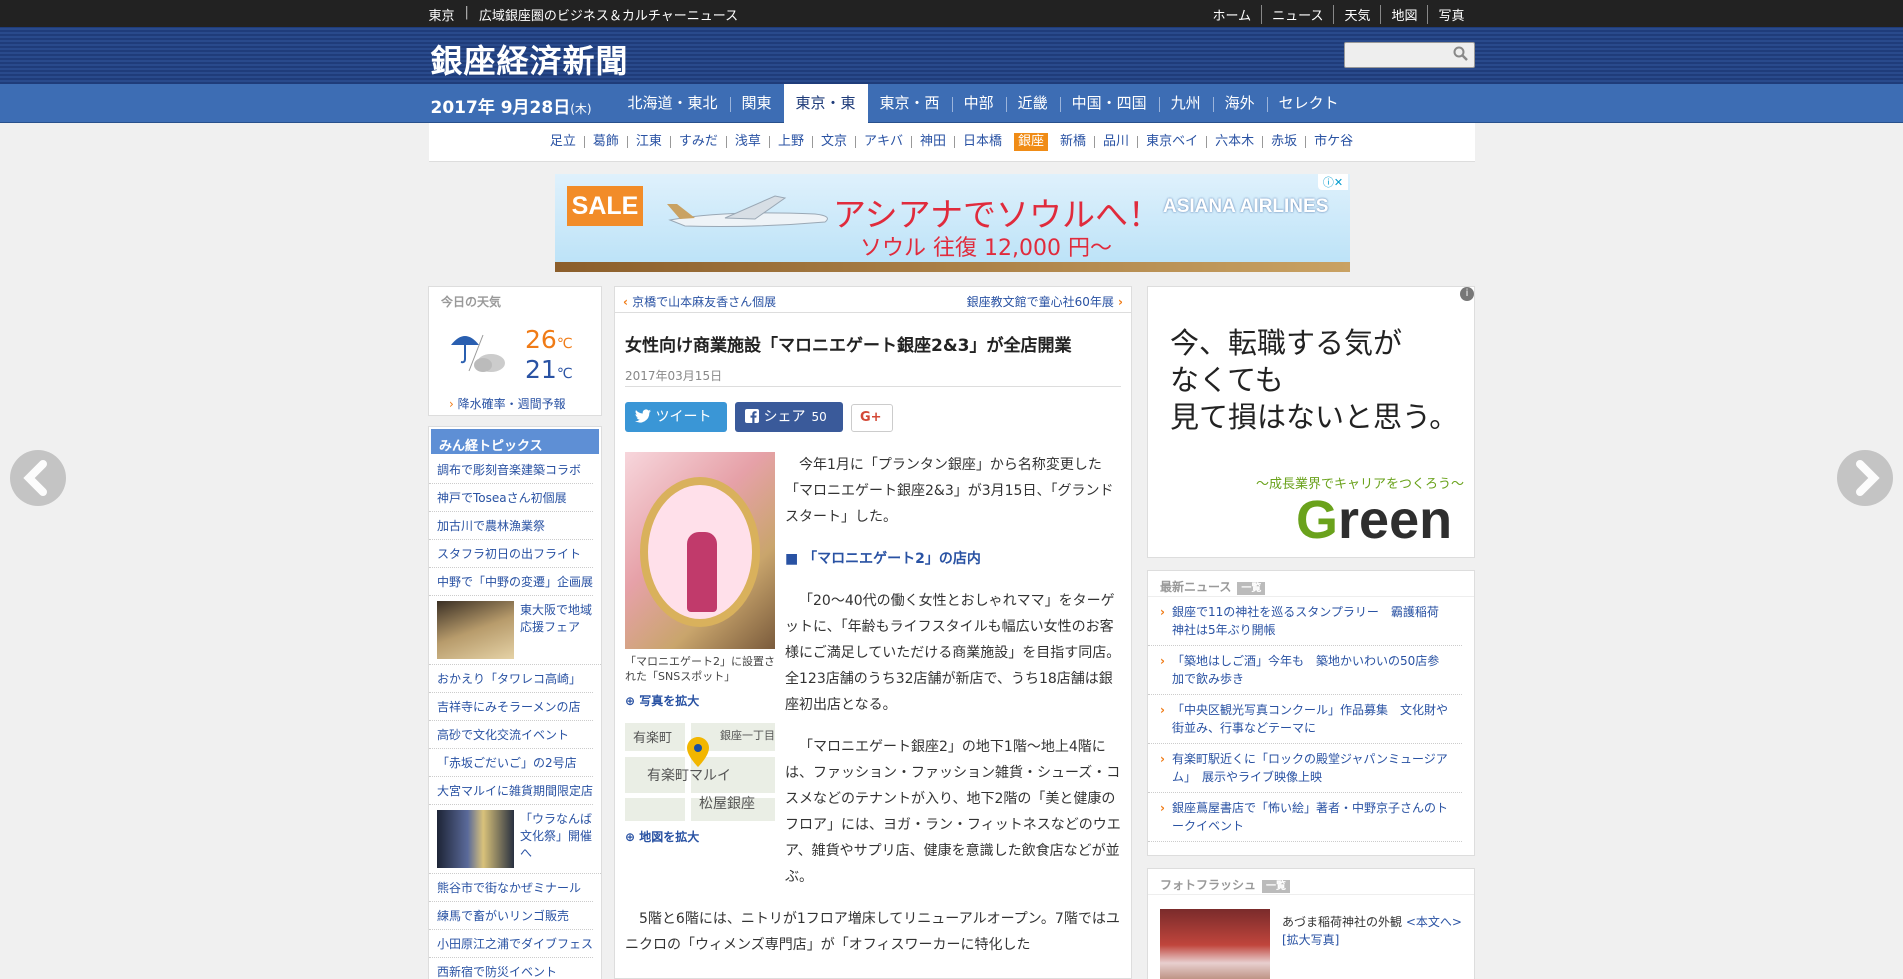 This screenshot has width=1903, height=979. What do you see at coordinates (1310, 940) in the screenshot?
I see `zoom-photo-link: [拡大写真]` at bounding box center [1310, 940].